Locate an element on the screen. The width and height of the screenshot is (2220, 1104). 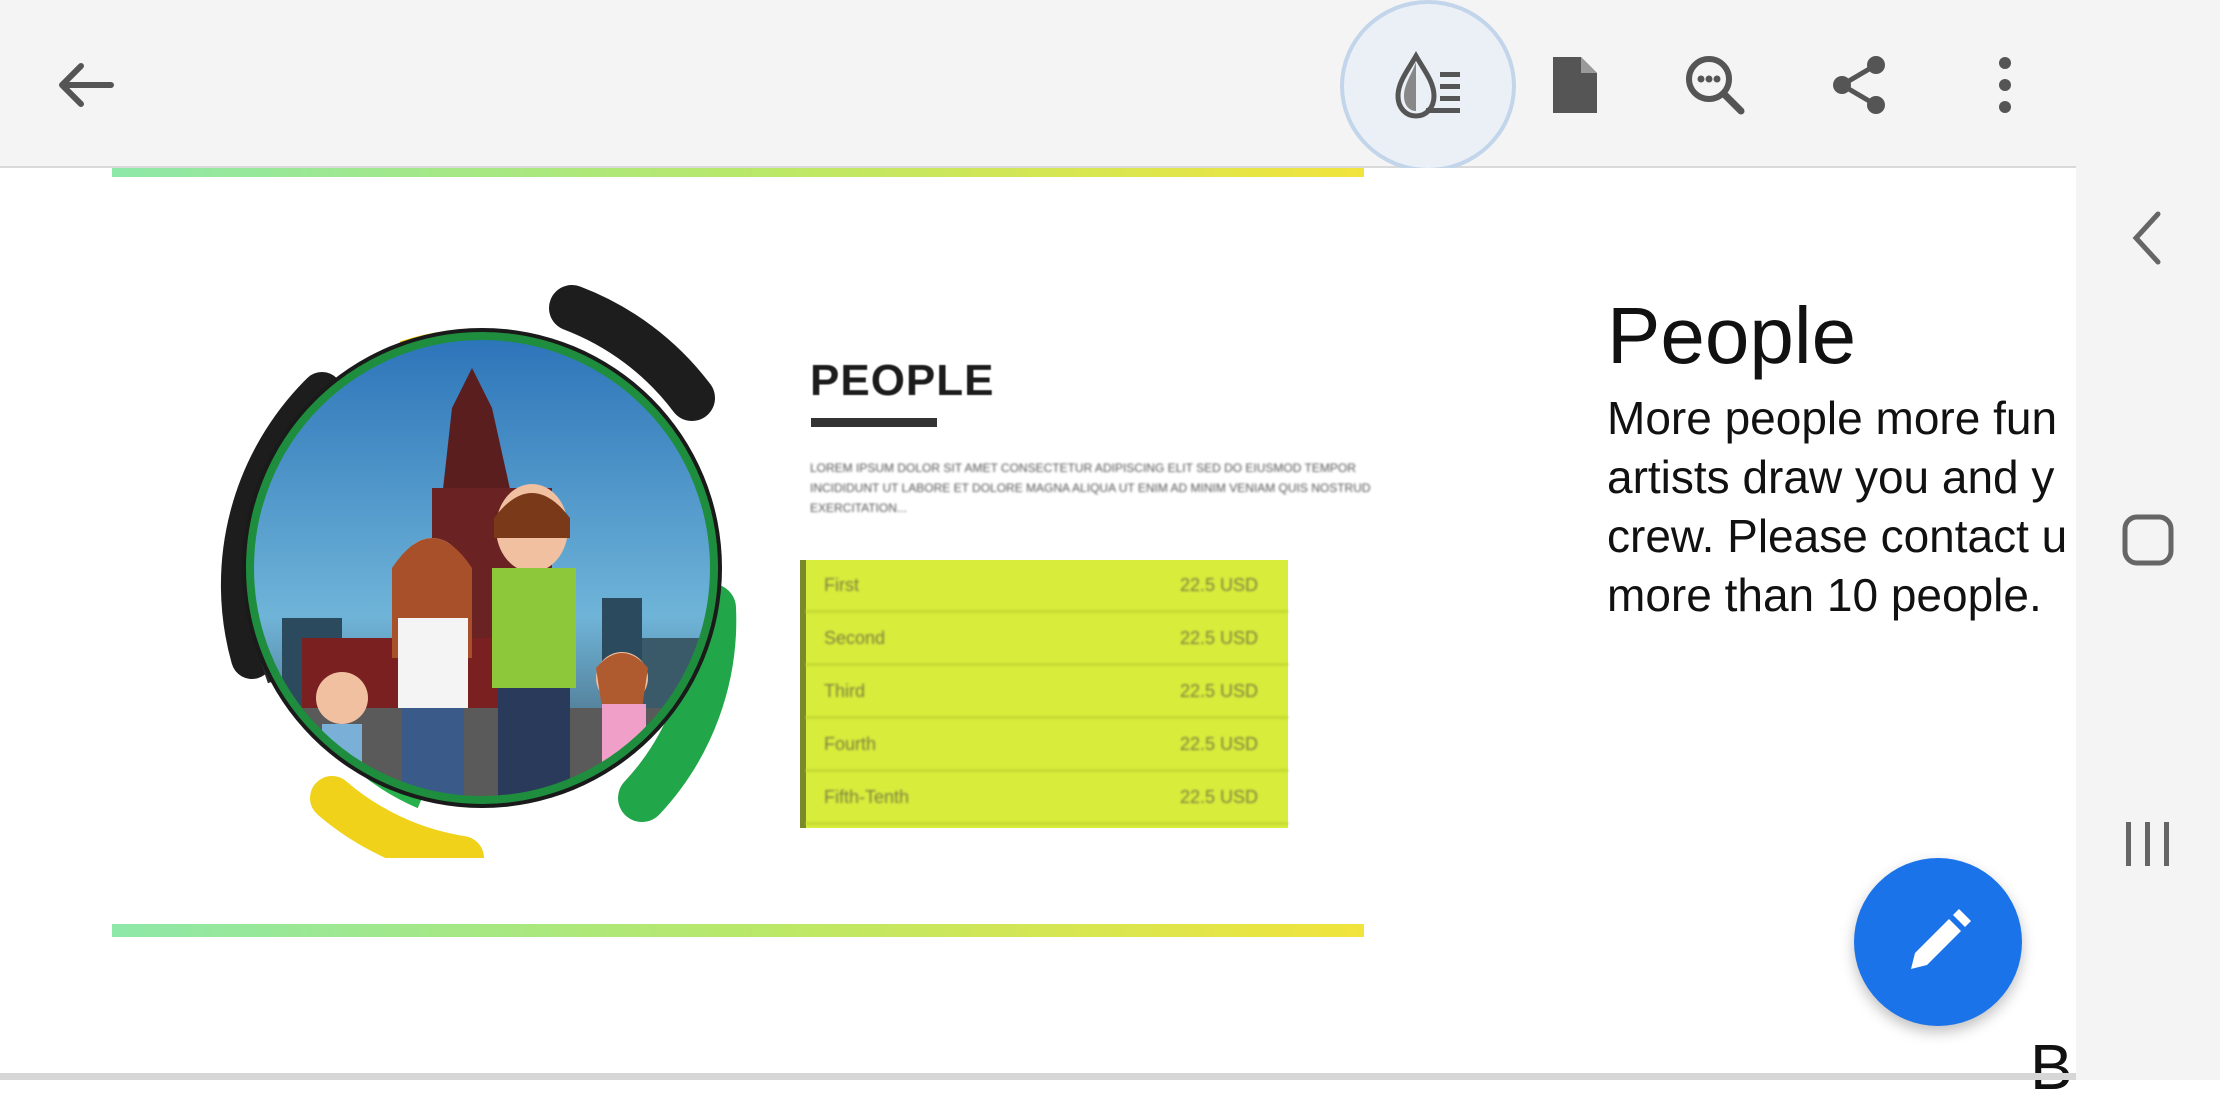
search-comment-icon is located at coordinates (1715, 85).